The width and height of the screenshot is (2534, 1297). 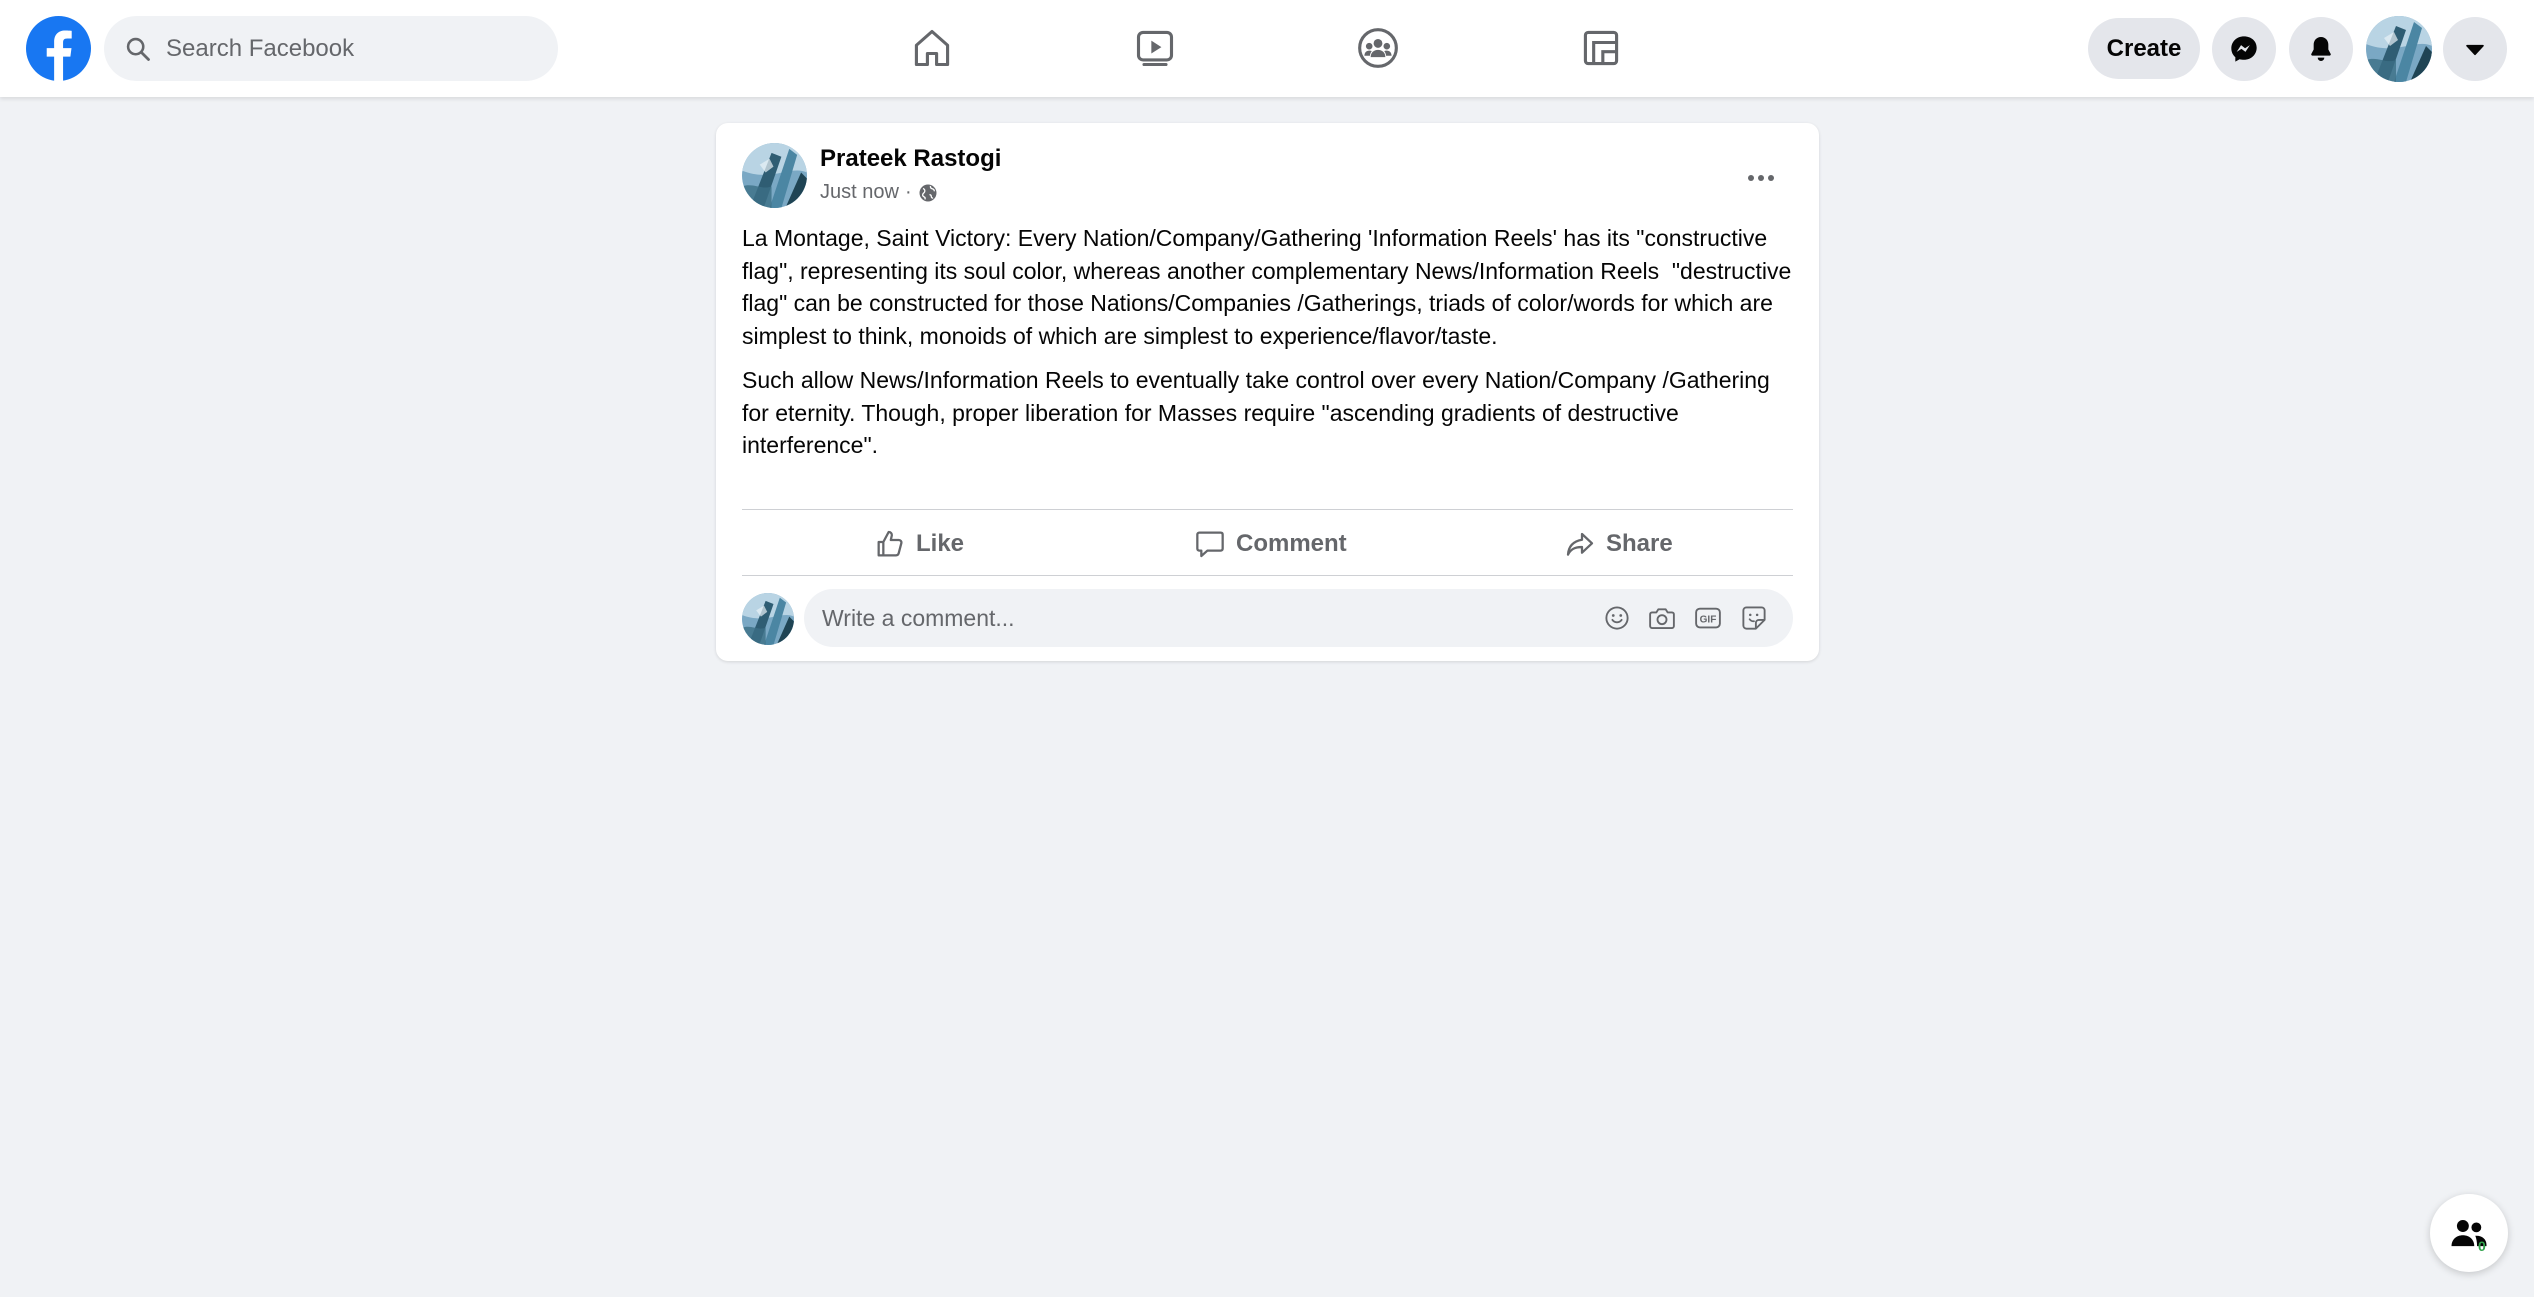 I want to click on account-menu-button, so click(x=2475, y=49).